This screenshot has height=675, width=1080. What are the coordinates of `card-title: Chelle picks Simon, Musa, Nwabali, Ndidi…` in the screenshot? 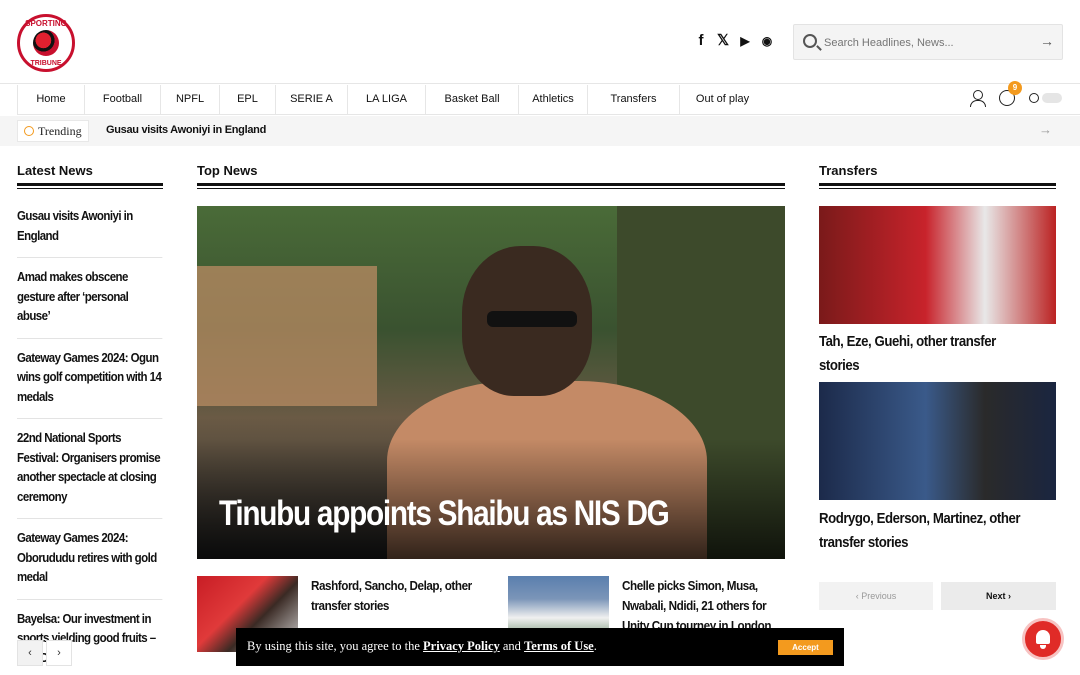 It's located at (703, 602).